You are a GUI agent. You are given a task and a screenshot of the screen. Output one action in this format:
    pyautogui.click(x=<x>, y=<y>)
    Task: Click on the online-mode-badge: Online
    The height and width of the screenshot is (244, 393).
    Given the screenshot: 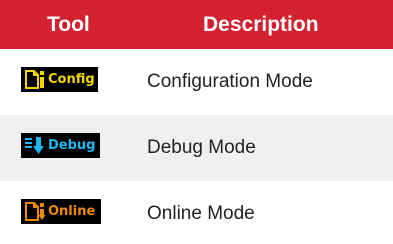 What is the action you would take?
    pyautogui.click(x=61, y=211)
    